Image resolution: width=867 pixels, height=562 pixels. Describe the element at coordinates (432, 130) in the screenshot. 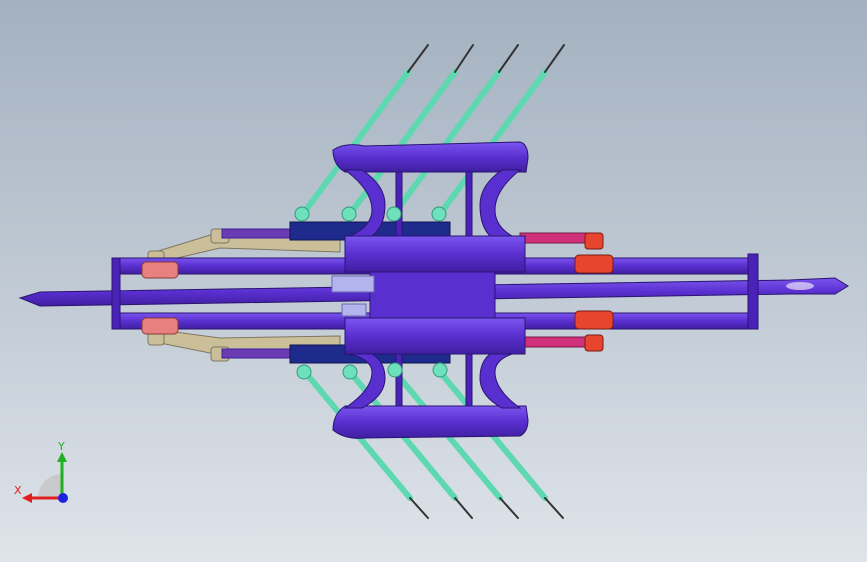

I see `upper-rod-group` at that location.